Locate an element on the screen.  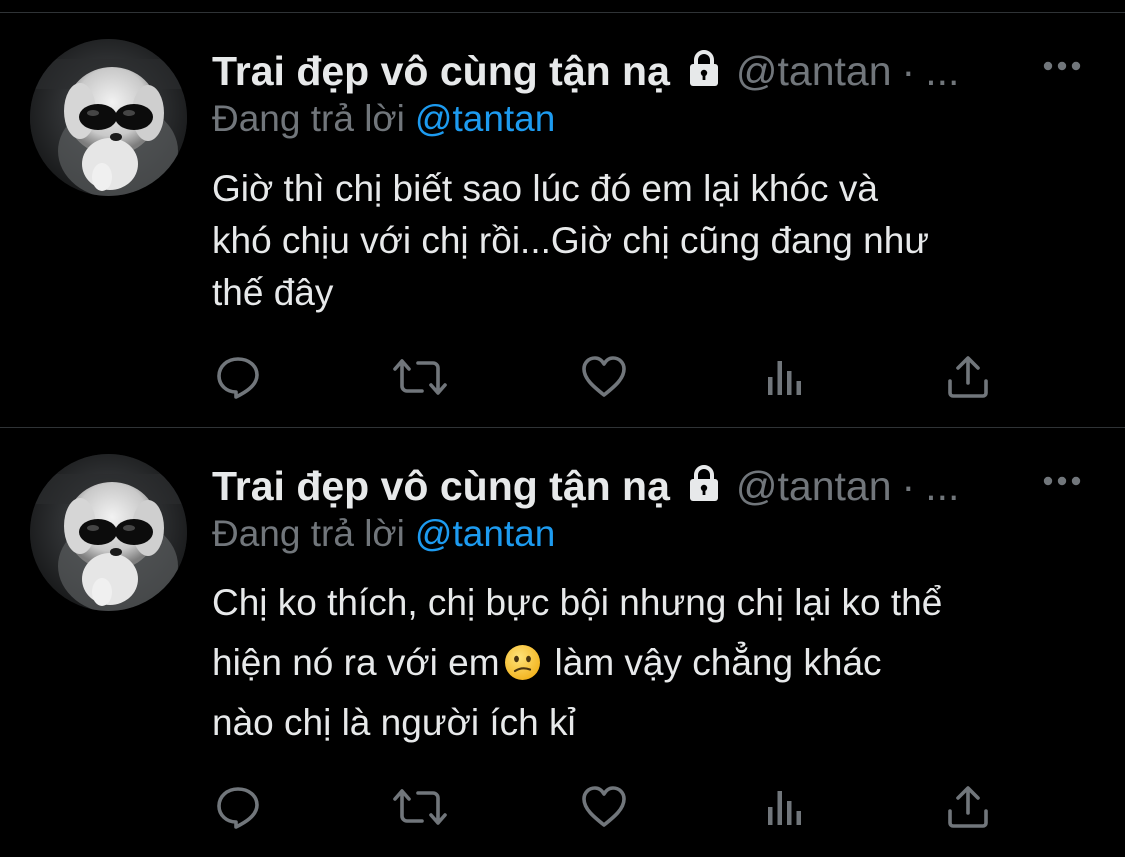
tweet-text-line: thế đây is located at coordinates (273, 292).